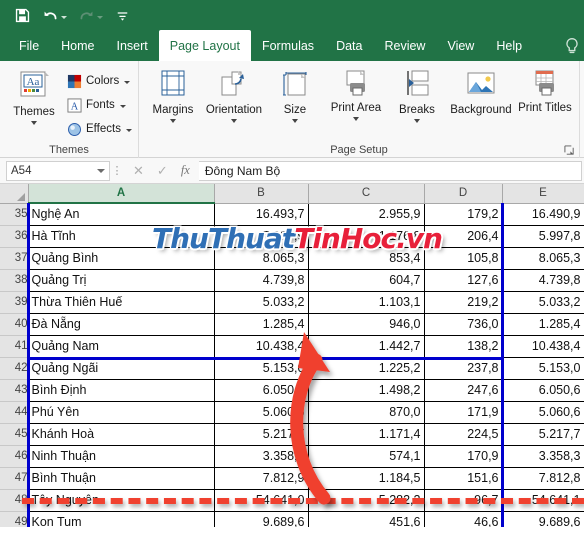  I want to click on cell-E42: 5.153,0, so click(543, 368).